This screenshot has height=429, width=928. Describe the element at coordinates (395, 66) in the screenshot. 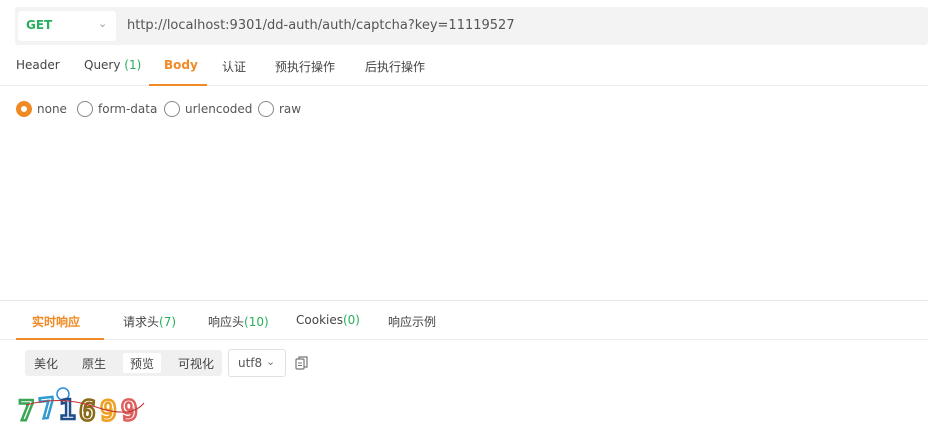

I see `tab-post-request: 后执行操作` at that location.